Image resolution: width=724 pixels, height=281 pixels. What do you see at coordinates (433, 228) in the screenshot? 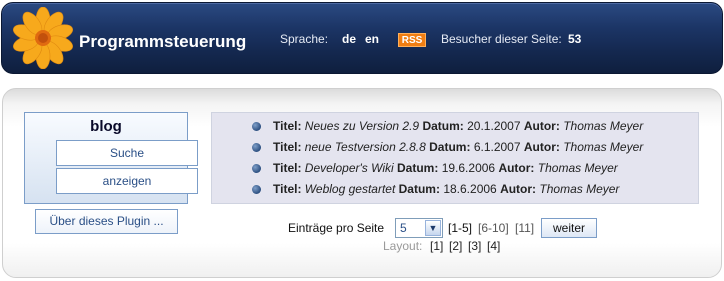
I see `chevron-down-icon: ▼` at bounding box center [433, 228].